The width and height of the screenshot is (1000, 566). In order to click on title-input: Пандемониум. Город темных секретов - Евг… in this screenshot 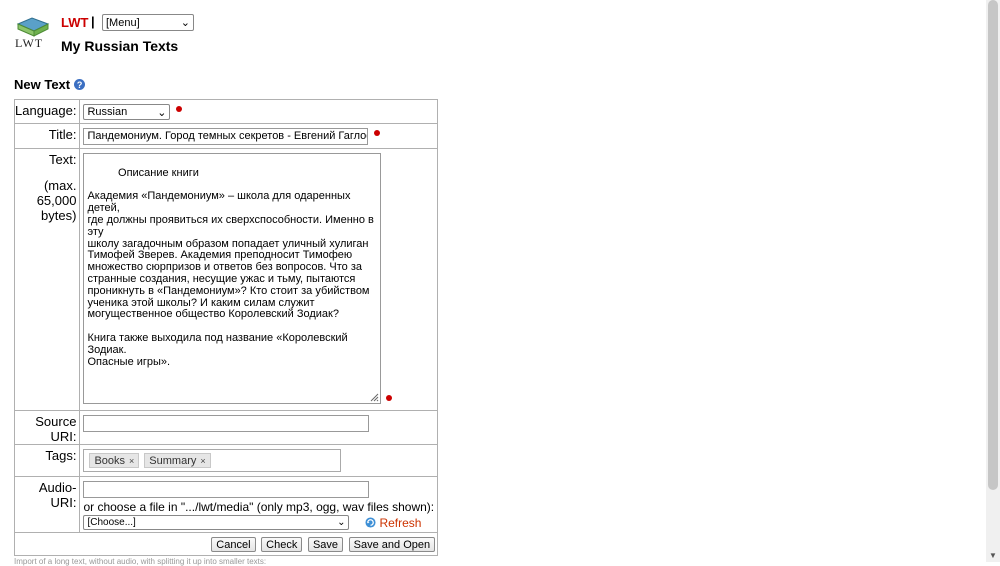, I will do `click(226, 136)`.